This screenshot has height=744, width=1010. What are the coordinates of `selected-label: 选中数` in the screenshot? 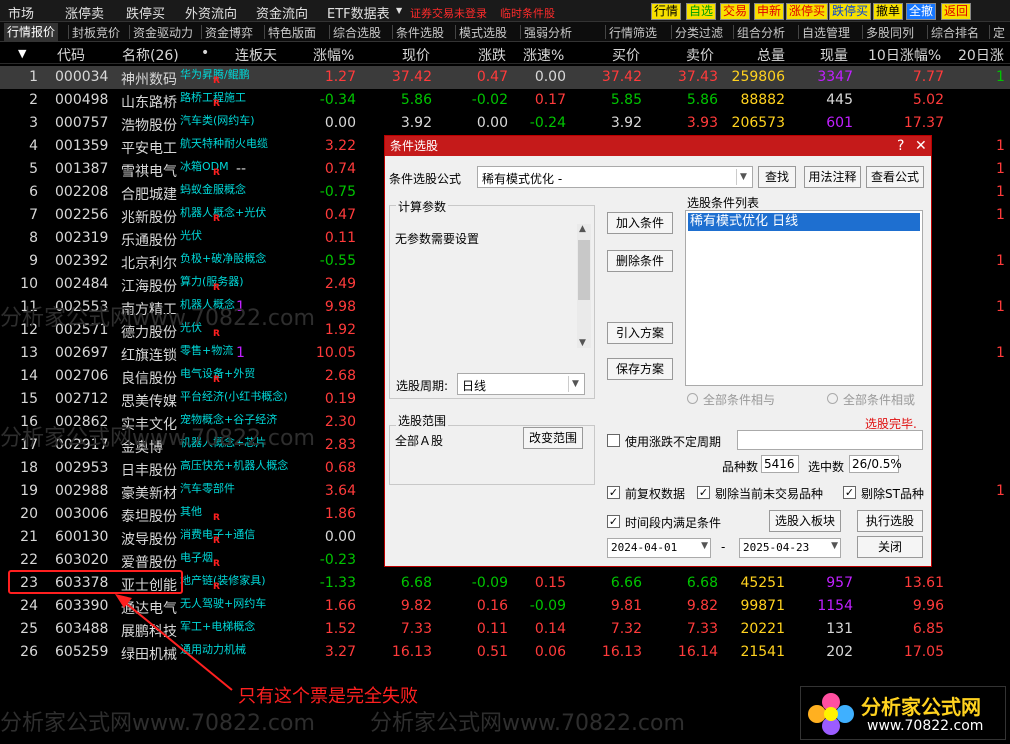 It's located at (826, 467).